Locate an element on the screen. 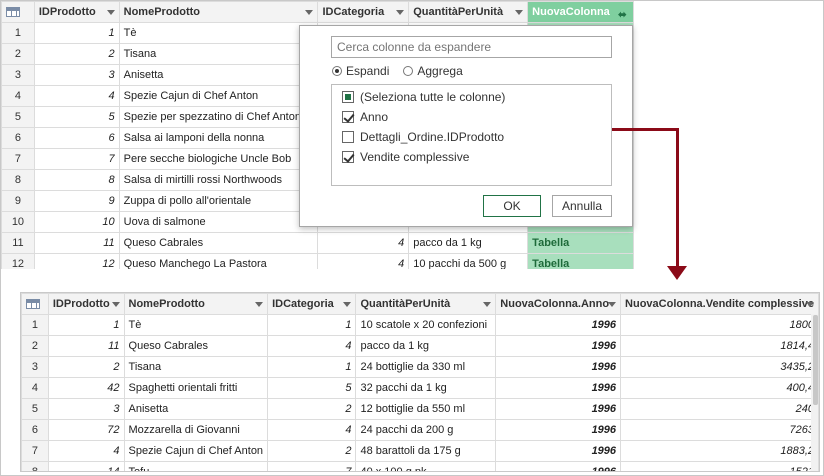 The image size is (824, 476). cell-nomeprodotto: Spezie per spezzatino di Chef Anton is located at coordinates (218, 117).